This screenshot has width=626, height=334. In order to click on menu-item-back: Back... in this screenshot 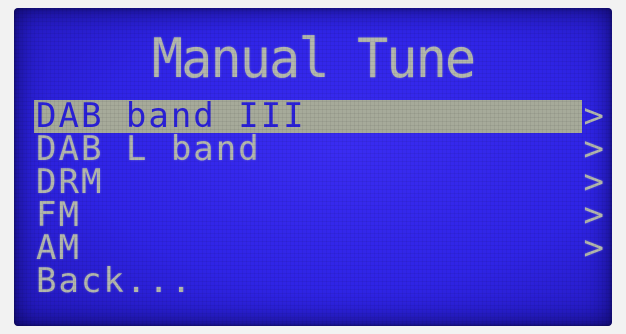, I will do `click(323, 281)`.